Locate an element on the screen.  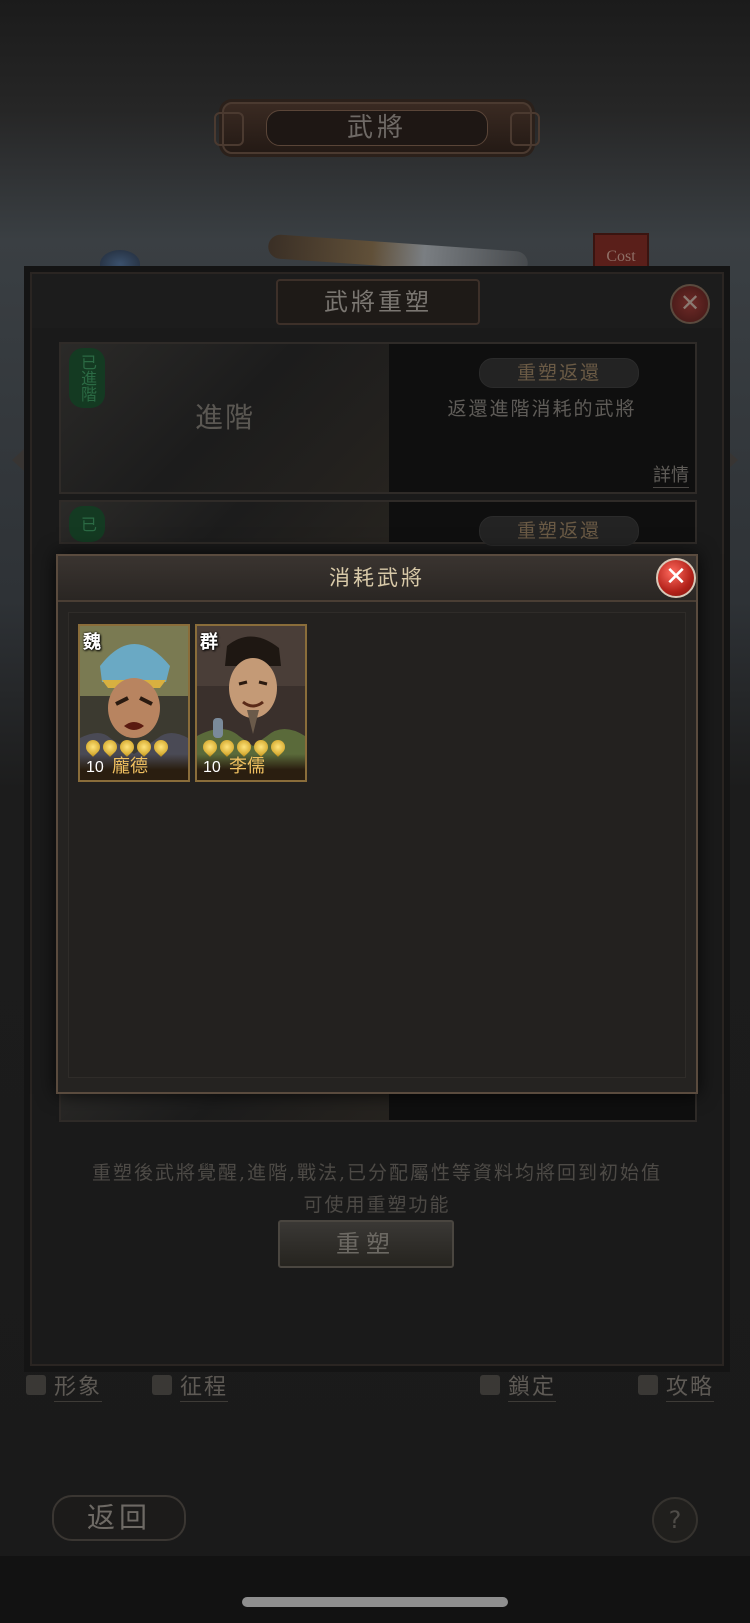
rebuild-card-second: 已 重塑返還 is located at coordinates (378, 523).